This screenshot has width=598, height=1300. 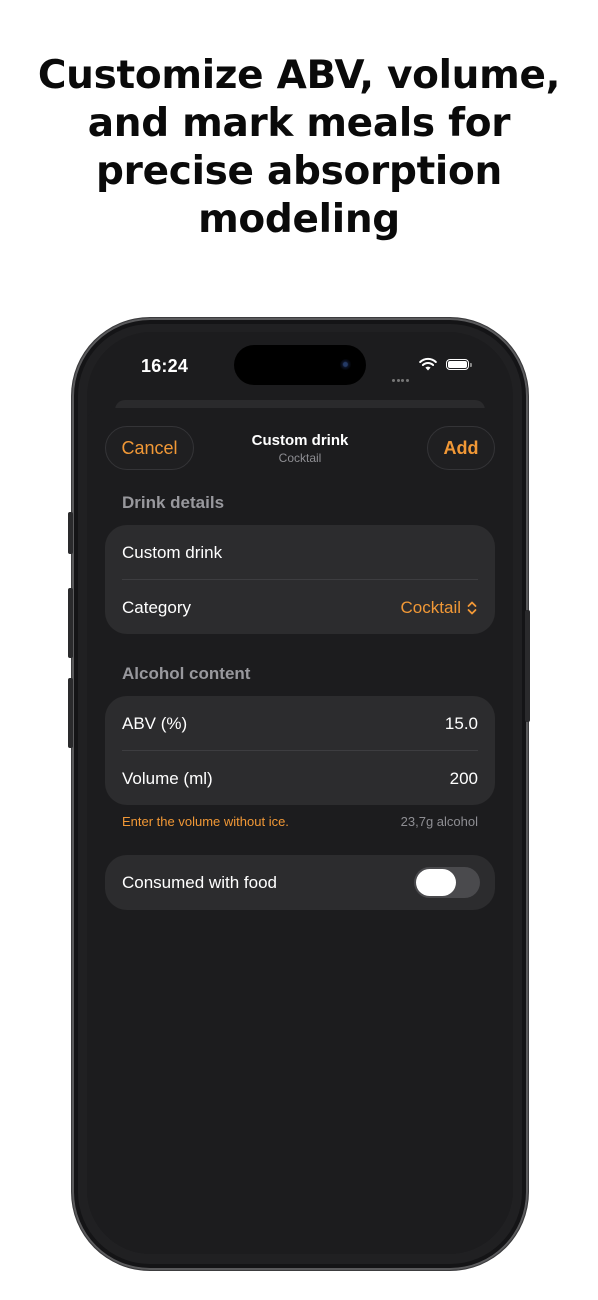 I want to click on drink-name-value: Custom drink, so click(x=172, y=552).